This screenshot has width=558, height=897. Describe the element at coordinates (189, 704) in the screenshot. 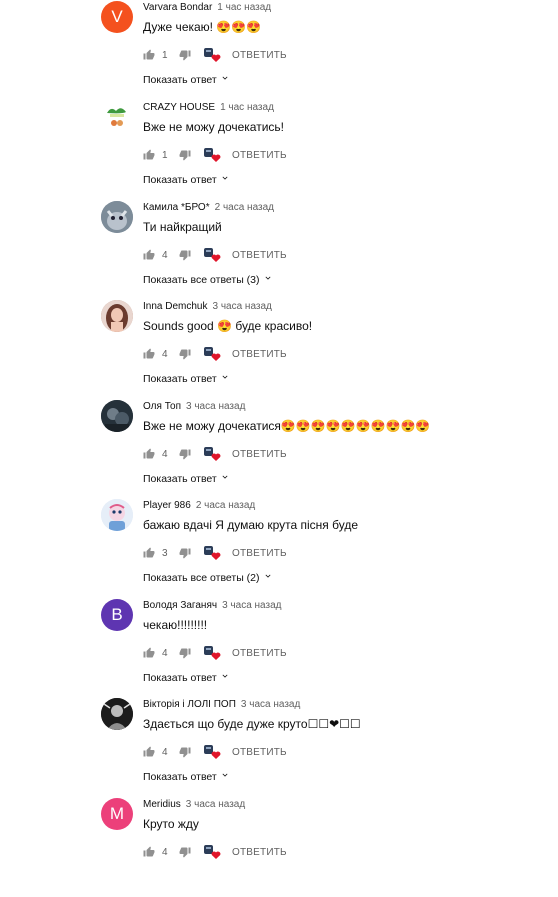

I see `author-name: Вікторія і ЛОЛІ ПОП` at that location.